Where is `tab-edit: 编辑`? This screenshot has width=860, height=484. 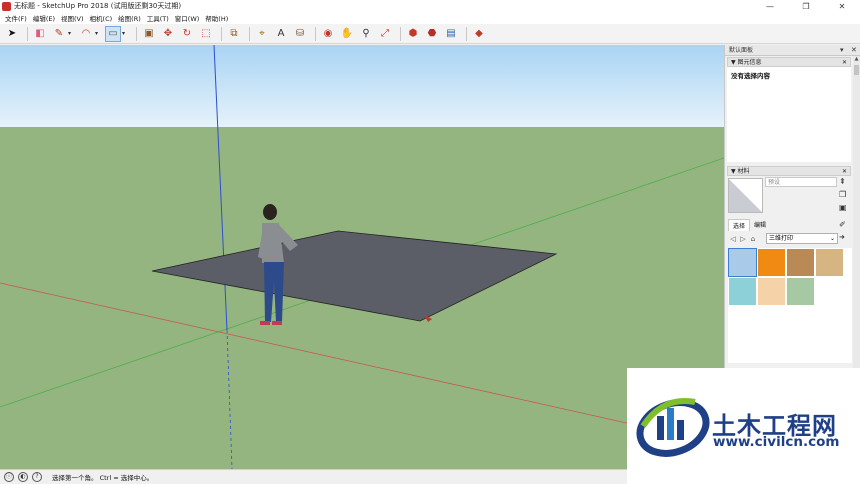
tab-edit: 编辑 is located at coordinates (760, 225).